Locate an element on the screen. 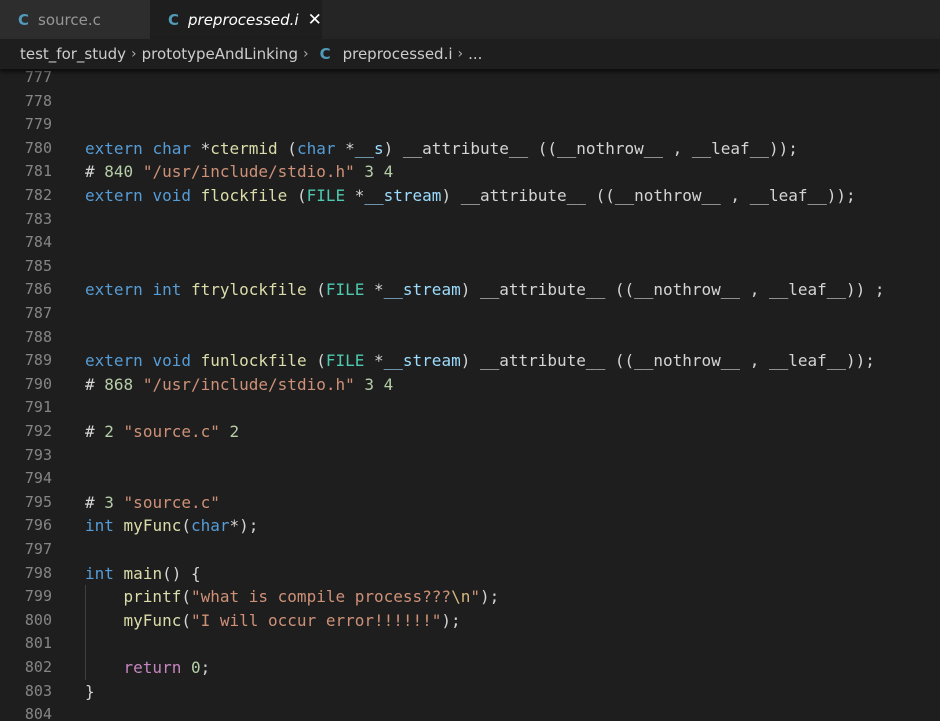  line-number: 791 is located at coordinates (38, 407).